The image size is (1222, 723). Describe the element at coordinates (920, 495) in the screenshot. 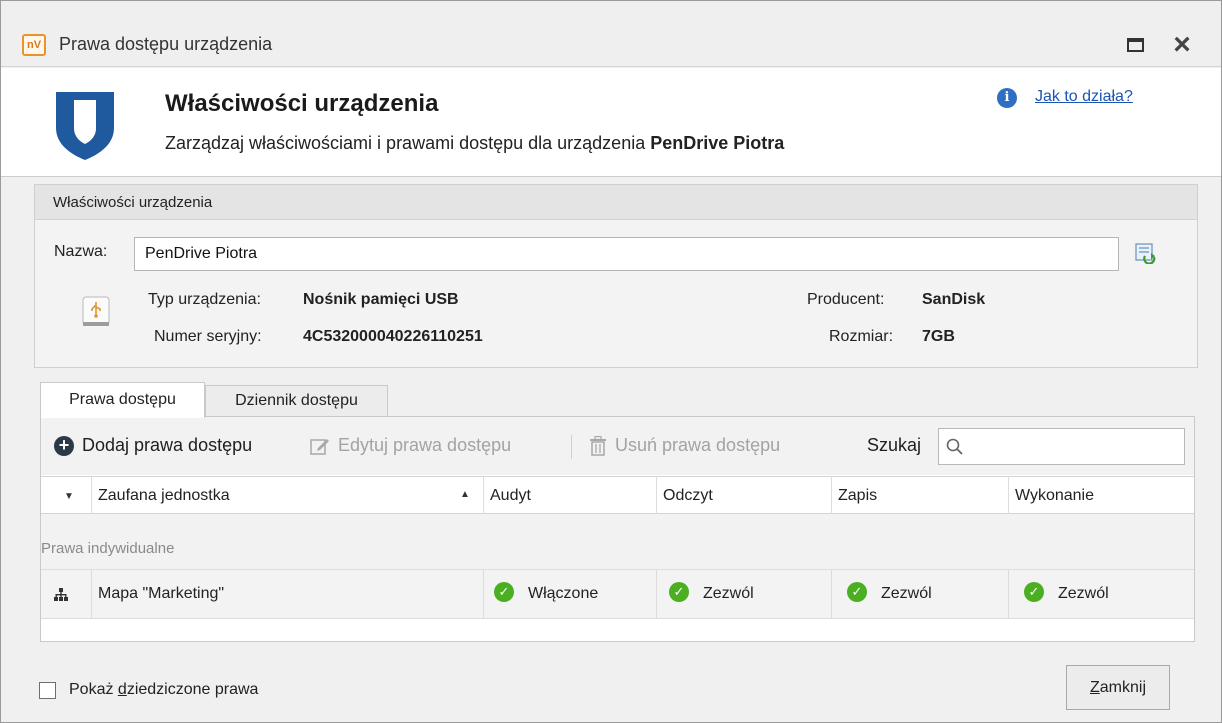

I see `column-header-write: Zapis` at that location.